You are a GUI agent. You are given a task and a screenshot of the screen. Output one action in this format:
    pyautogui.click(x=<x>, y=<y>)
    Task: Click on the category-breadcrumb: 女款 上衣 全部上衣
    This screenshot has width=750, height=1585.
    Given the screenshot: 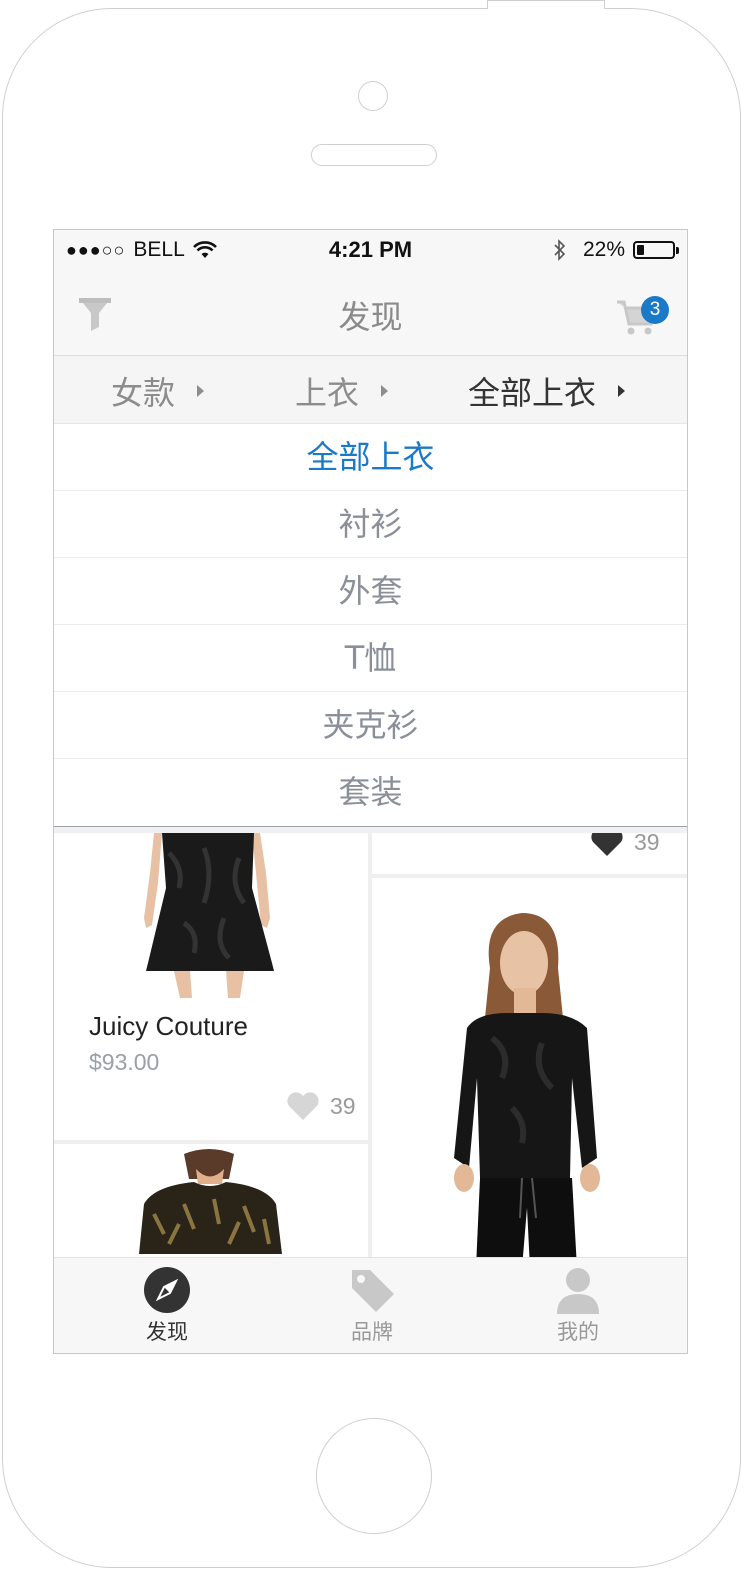 What is the action you would take?
    pyautogui.click(x=370, y=390)
    